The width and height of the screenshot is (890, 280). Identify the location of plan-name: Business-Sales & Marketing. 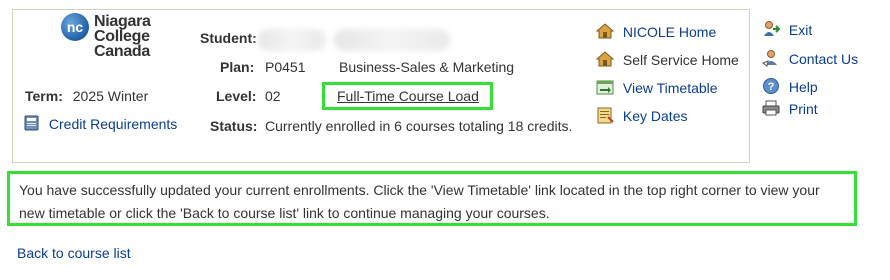
(427, 67).